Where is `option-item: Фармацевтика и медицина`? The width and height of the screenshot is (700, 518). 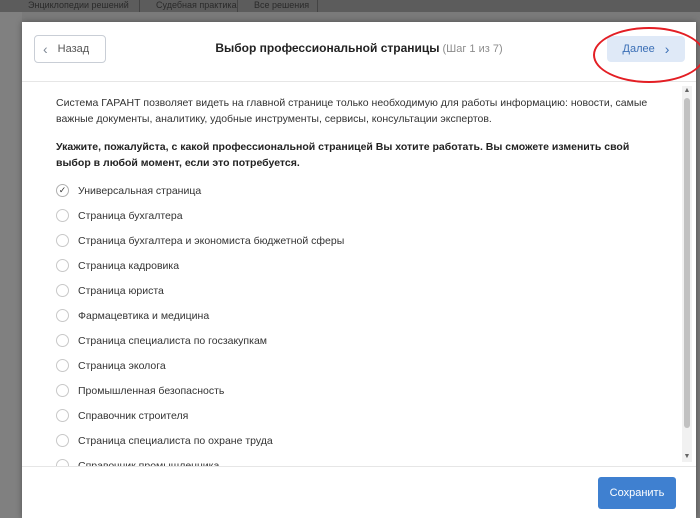 option-item: Фармацевтика и медицина is located at coordinates (356, 315).